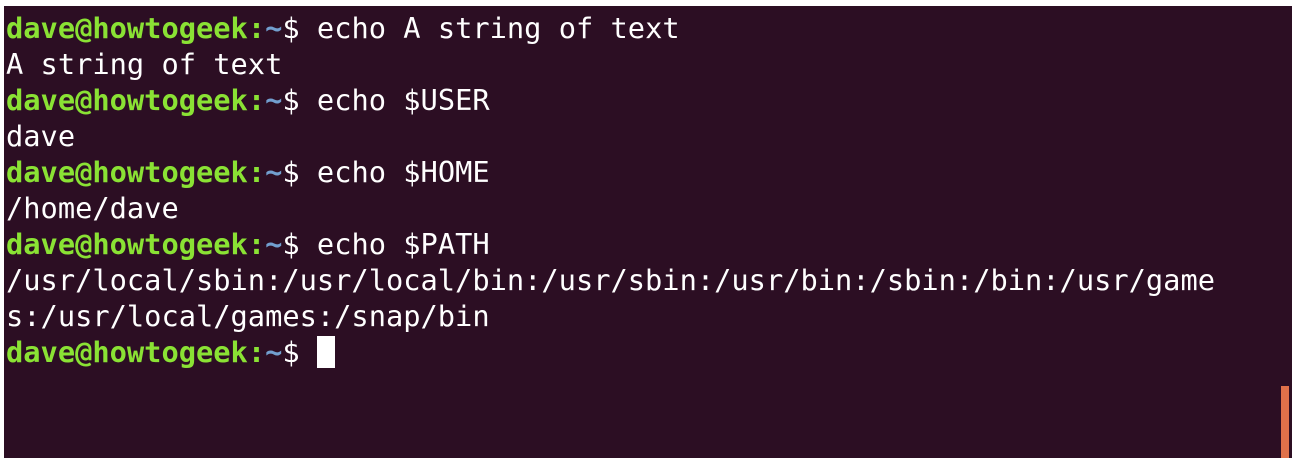  What do you see at coordinates (403, 244) in the screenshot?
I see `command-text: echo $PATH` at bounding box center [403, 244].